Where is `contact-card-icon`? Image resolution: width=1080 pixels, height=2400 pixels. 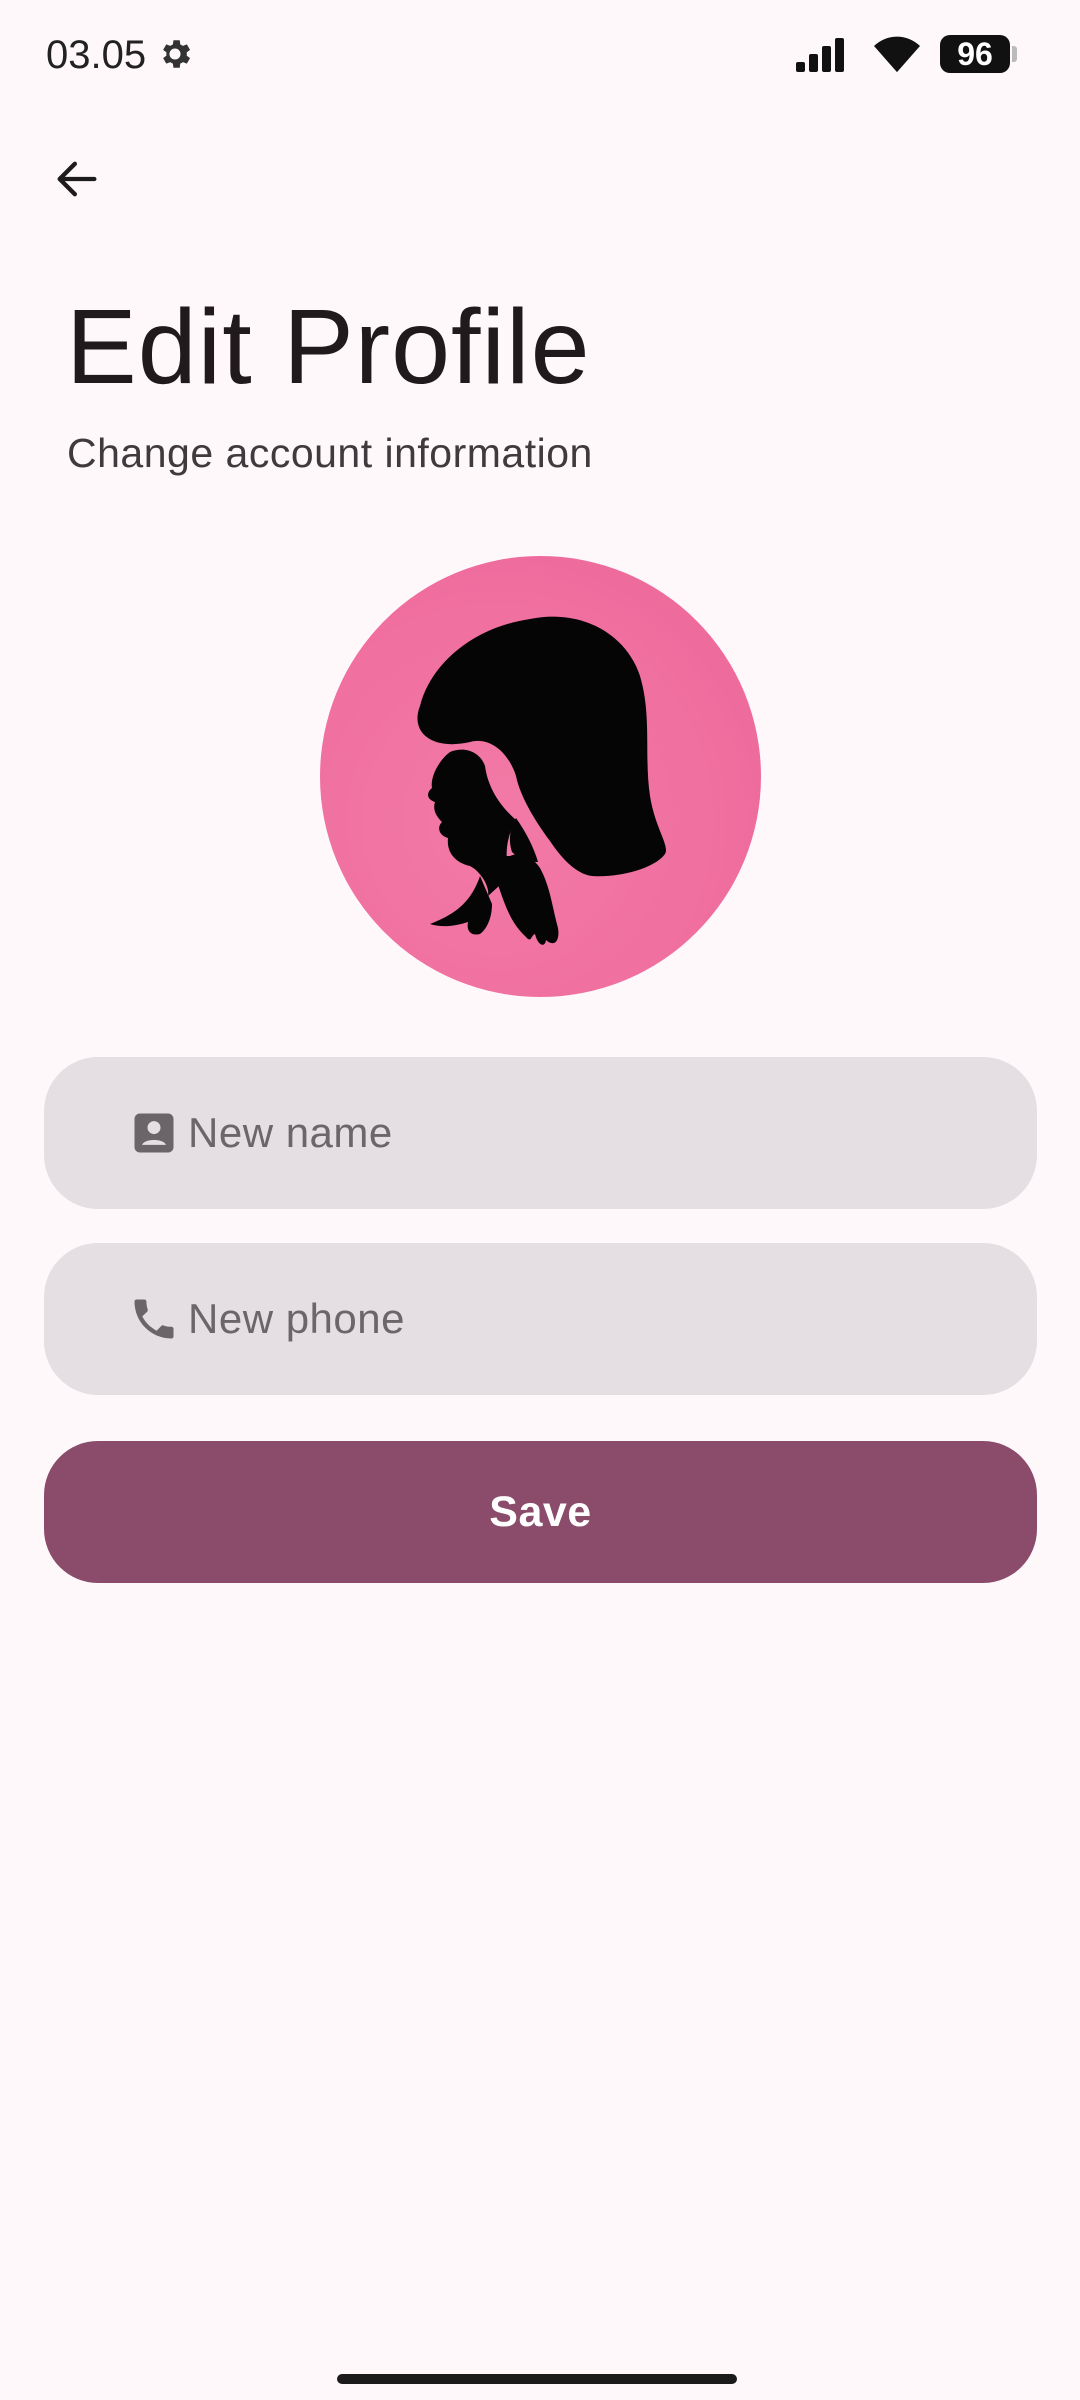 contact-card-icon is located at coordinates (154, 1133).